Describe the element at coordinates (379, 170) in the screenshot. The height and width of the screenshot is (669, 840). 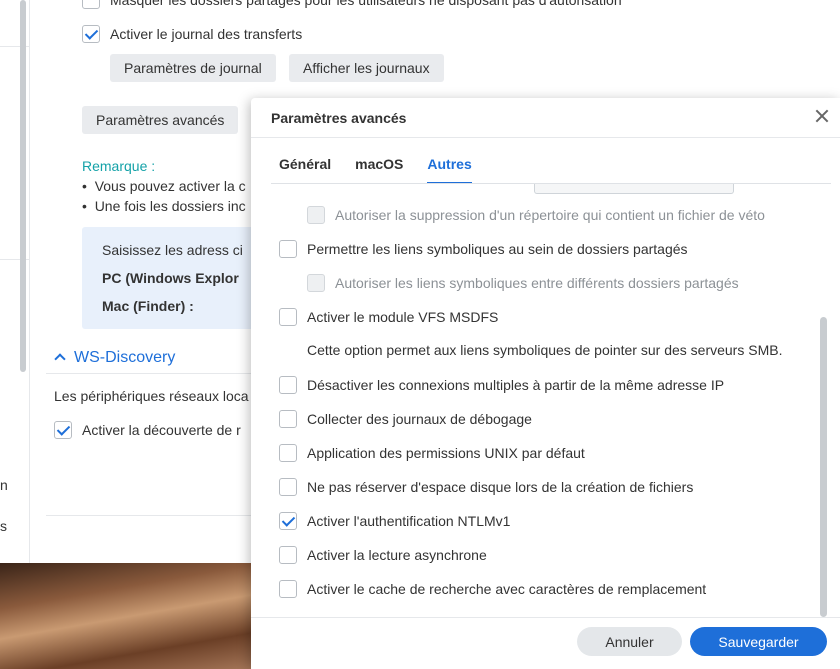
I see `tab-macos: macOS` at that location.